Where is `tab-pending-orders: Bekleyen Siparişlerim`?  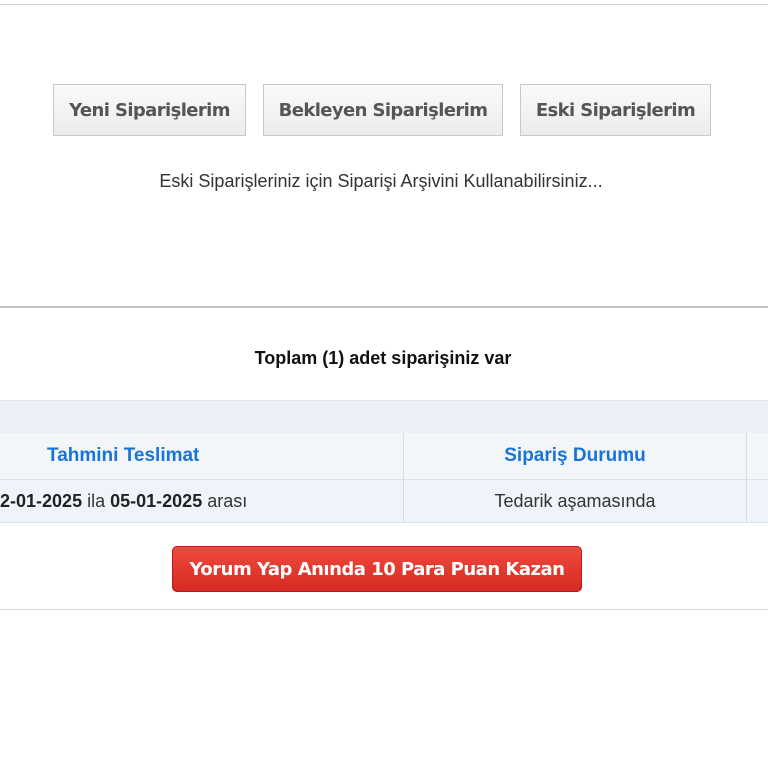 tab-pending-orders: Bekleyen Siparişlerim is located at coordinates (383, 110).